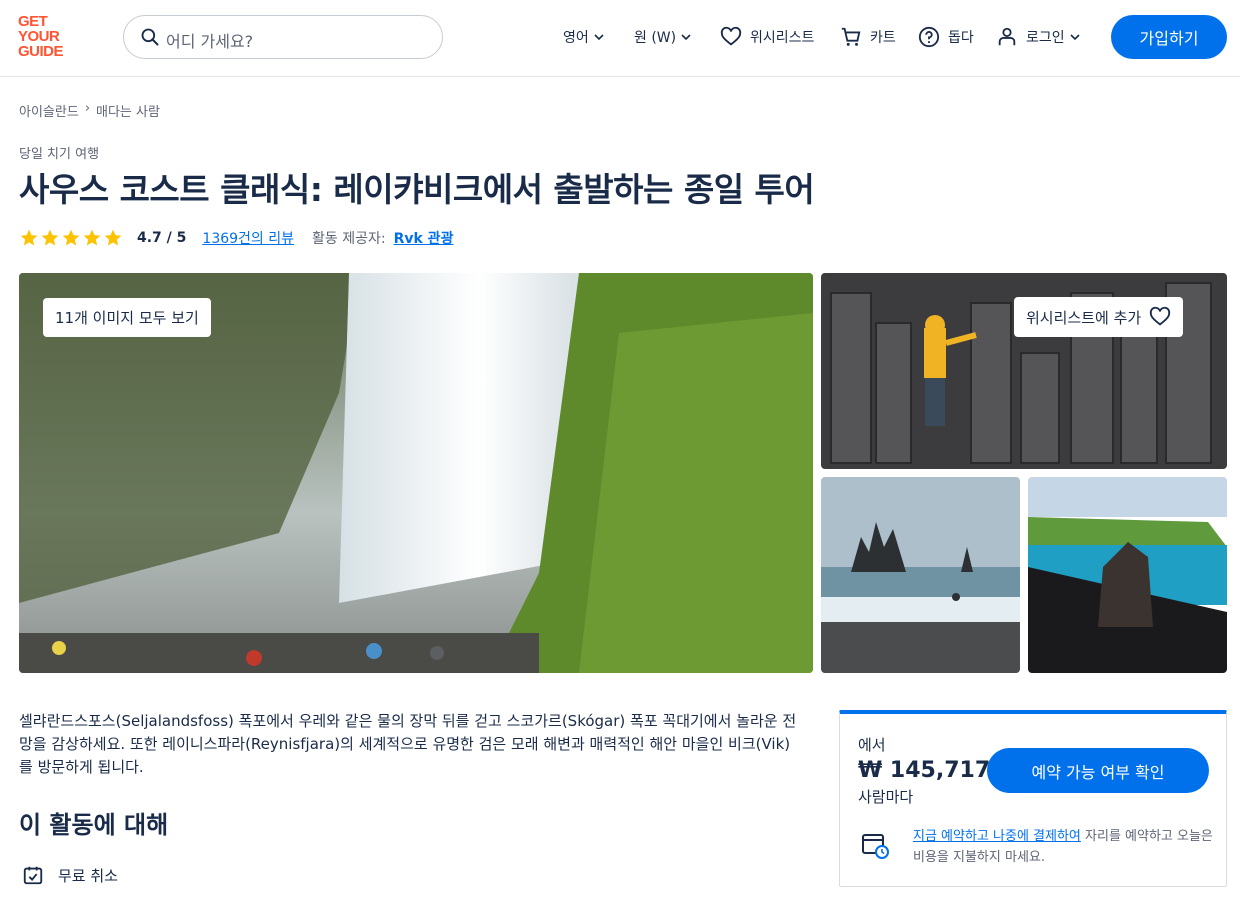 This screenshot has width=1240, height=898. I want to click on login-label: 로그인, so click(1045, 38).